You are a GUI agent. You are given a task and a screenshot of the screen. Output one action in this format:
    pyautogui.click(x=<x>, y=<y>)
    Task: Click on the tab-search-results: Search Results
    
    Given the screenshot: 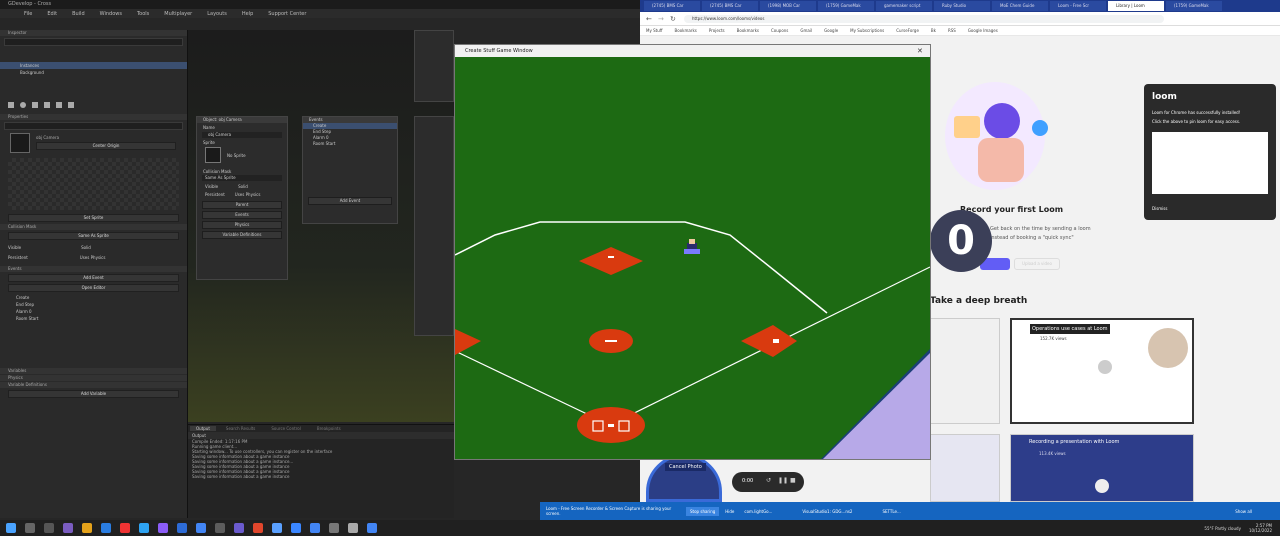 What is the action you would take?
    pyautogui.click(x=240, y=428)
    